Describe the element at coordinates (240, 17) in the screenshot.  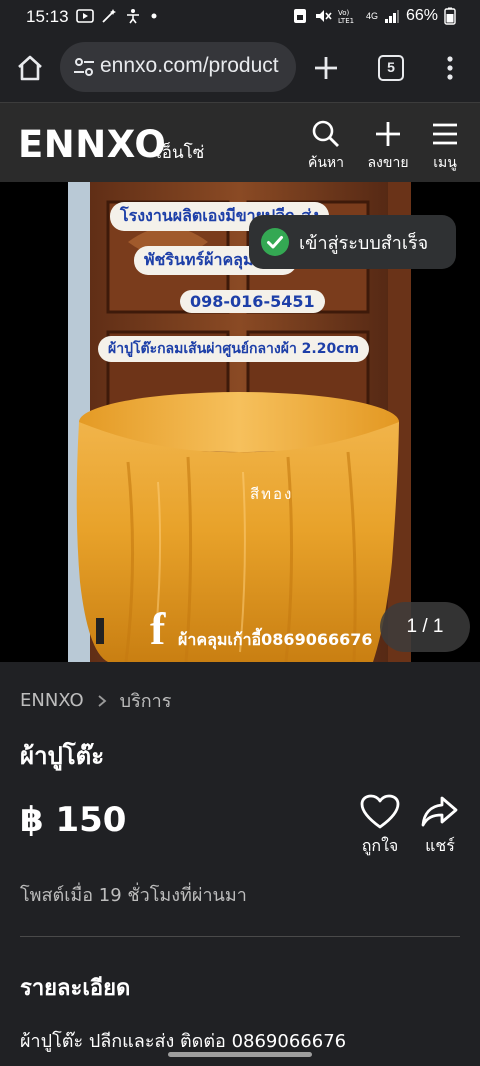
I see `status-bar: 15:13 Vo) LTE1 4G 66%` at that location.